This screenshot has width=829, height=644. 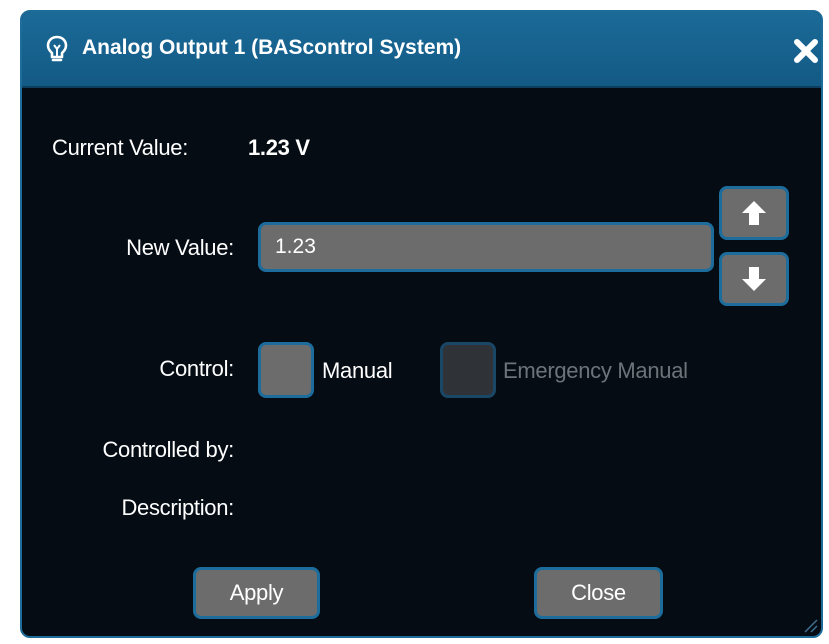 What do you see at coordinates (57, 49) in the screenshot?
I see `lightbulb-icon` at bounding box center [57, 49].